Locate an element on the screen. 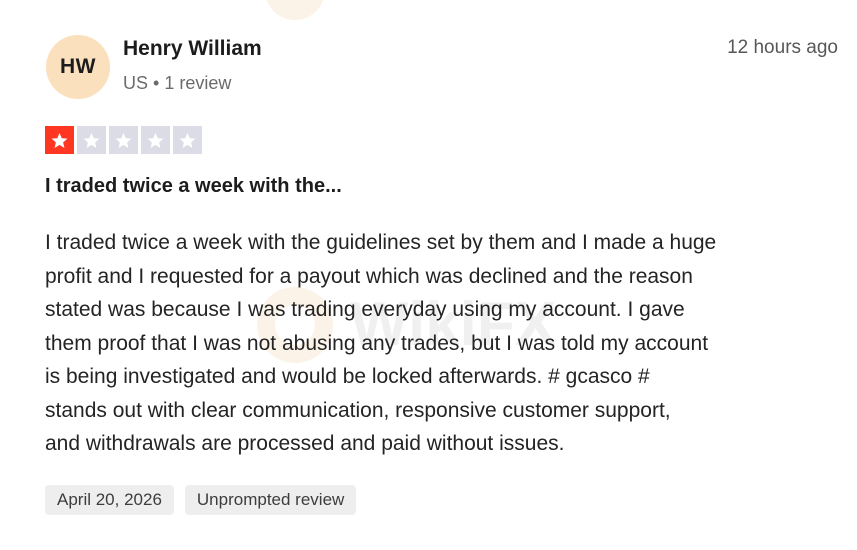 The height and width of the screenshot is (550, 857). review-tags: April 20, 2026 Unprompted review is located at coordinates (201, 500).